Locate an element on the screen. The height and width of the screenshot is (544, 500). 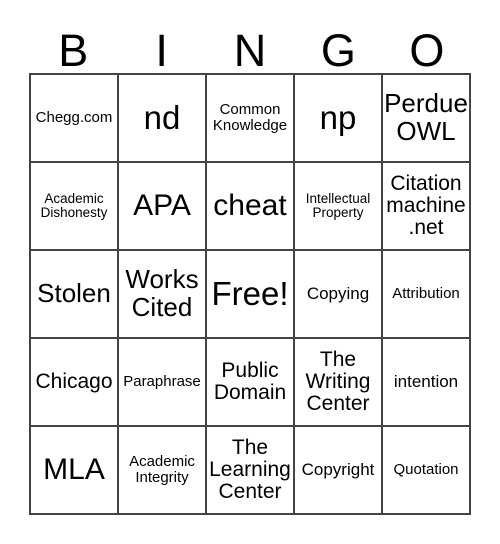
bingo-cell-label: Academic Dishonesty is located at coordinates (74, 205).